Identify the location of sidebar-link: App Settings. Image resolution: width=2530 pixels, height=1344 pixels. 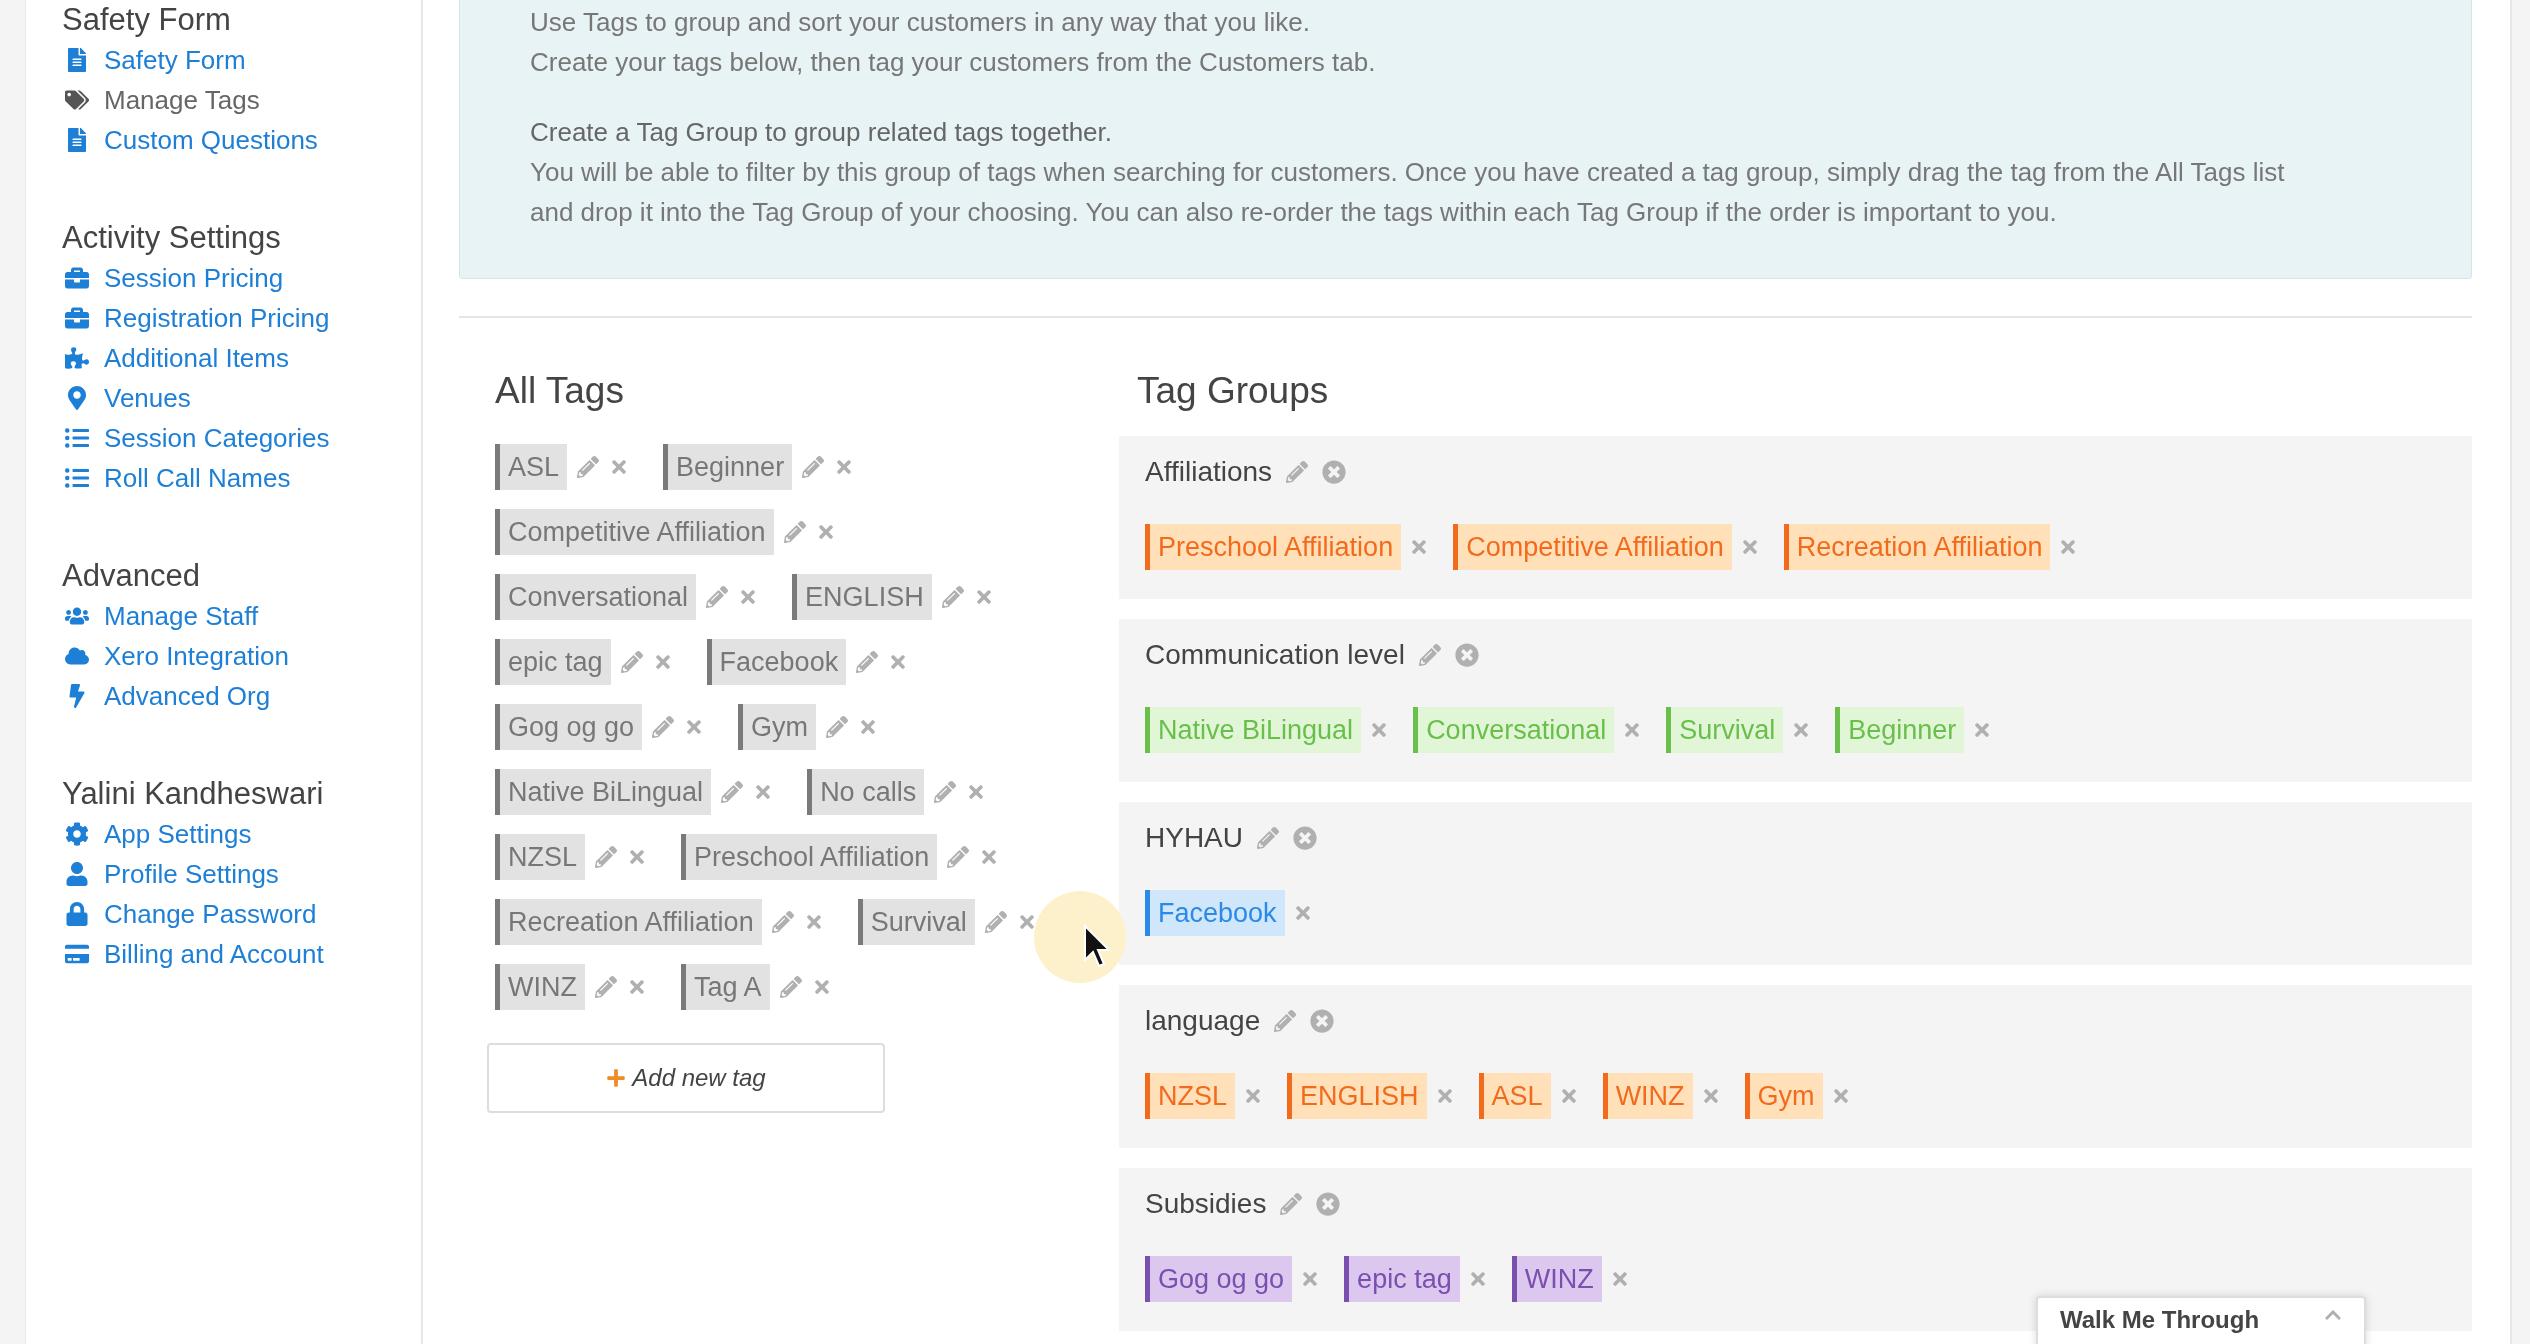
(241, 834).